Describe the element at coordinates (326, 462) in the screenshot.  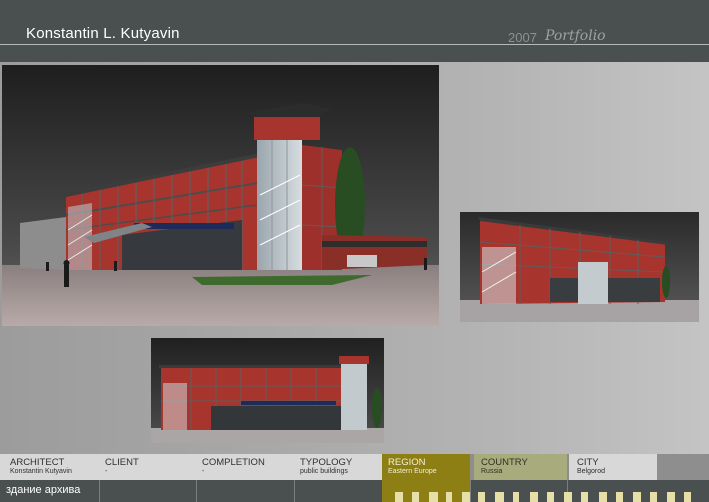
I see `typology-label: TYPOLOGY` at that location.